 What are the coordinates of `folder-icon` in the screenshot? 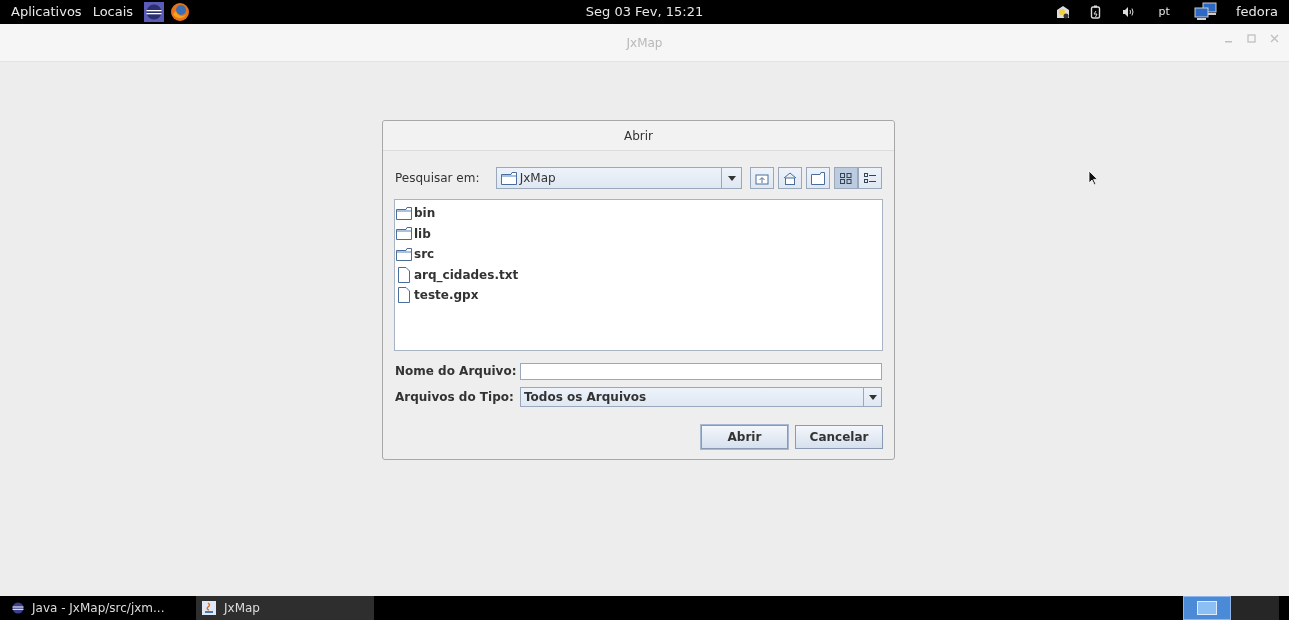 It's located at (508, 178).